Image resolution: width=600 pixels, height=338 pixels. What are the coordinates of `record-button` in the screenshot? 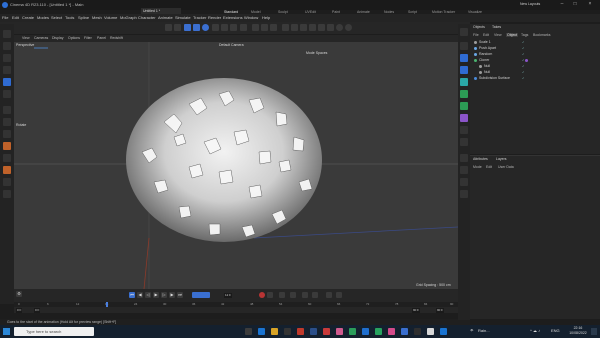 It's located at (262, 295).